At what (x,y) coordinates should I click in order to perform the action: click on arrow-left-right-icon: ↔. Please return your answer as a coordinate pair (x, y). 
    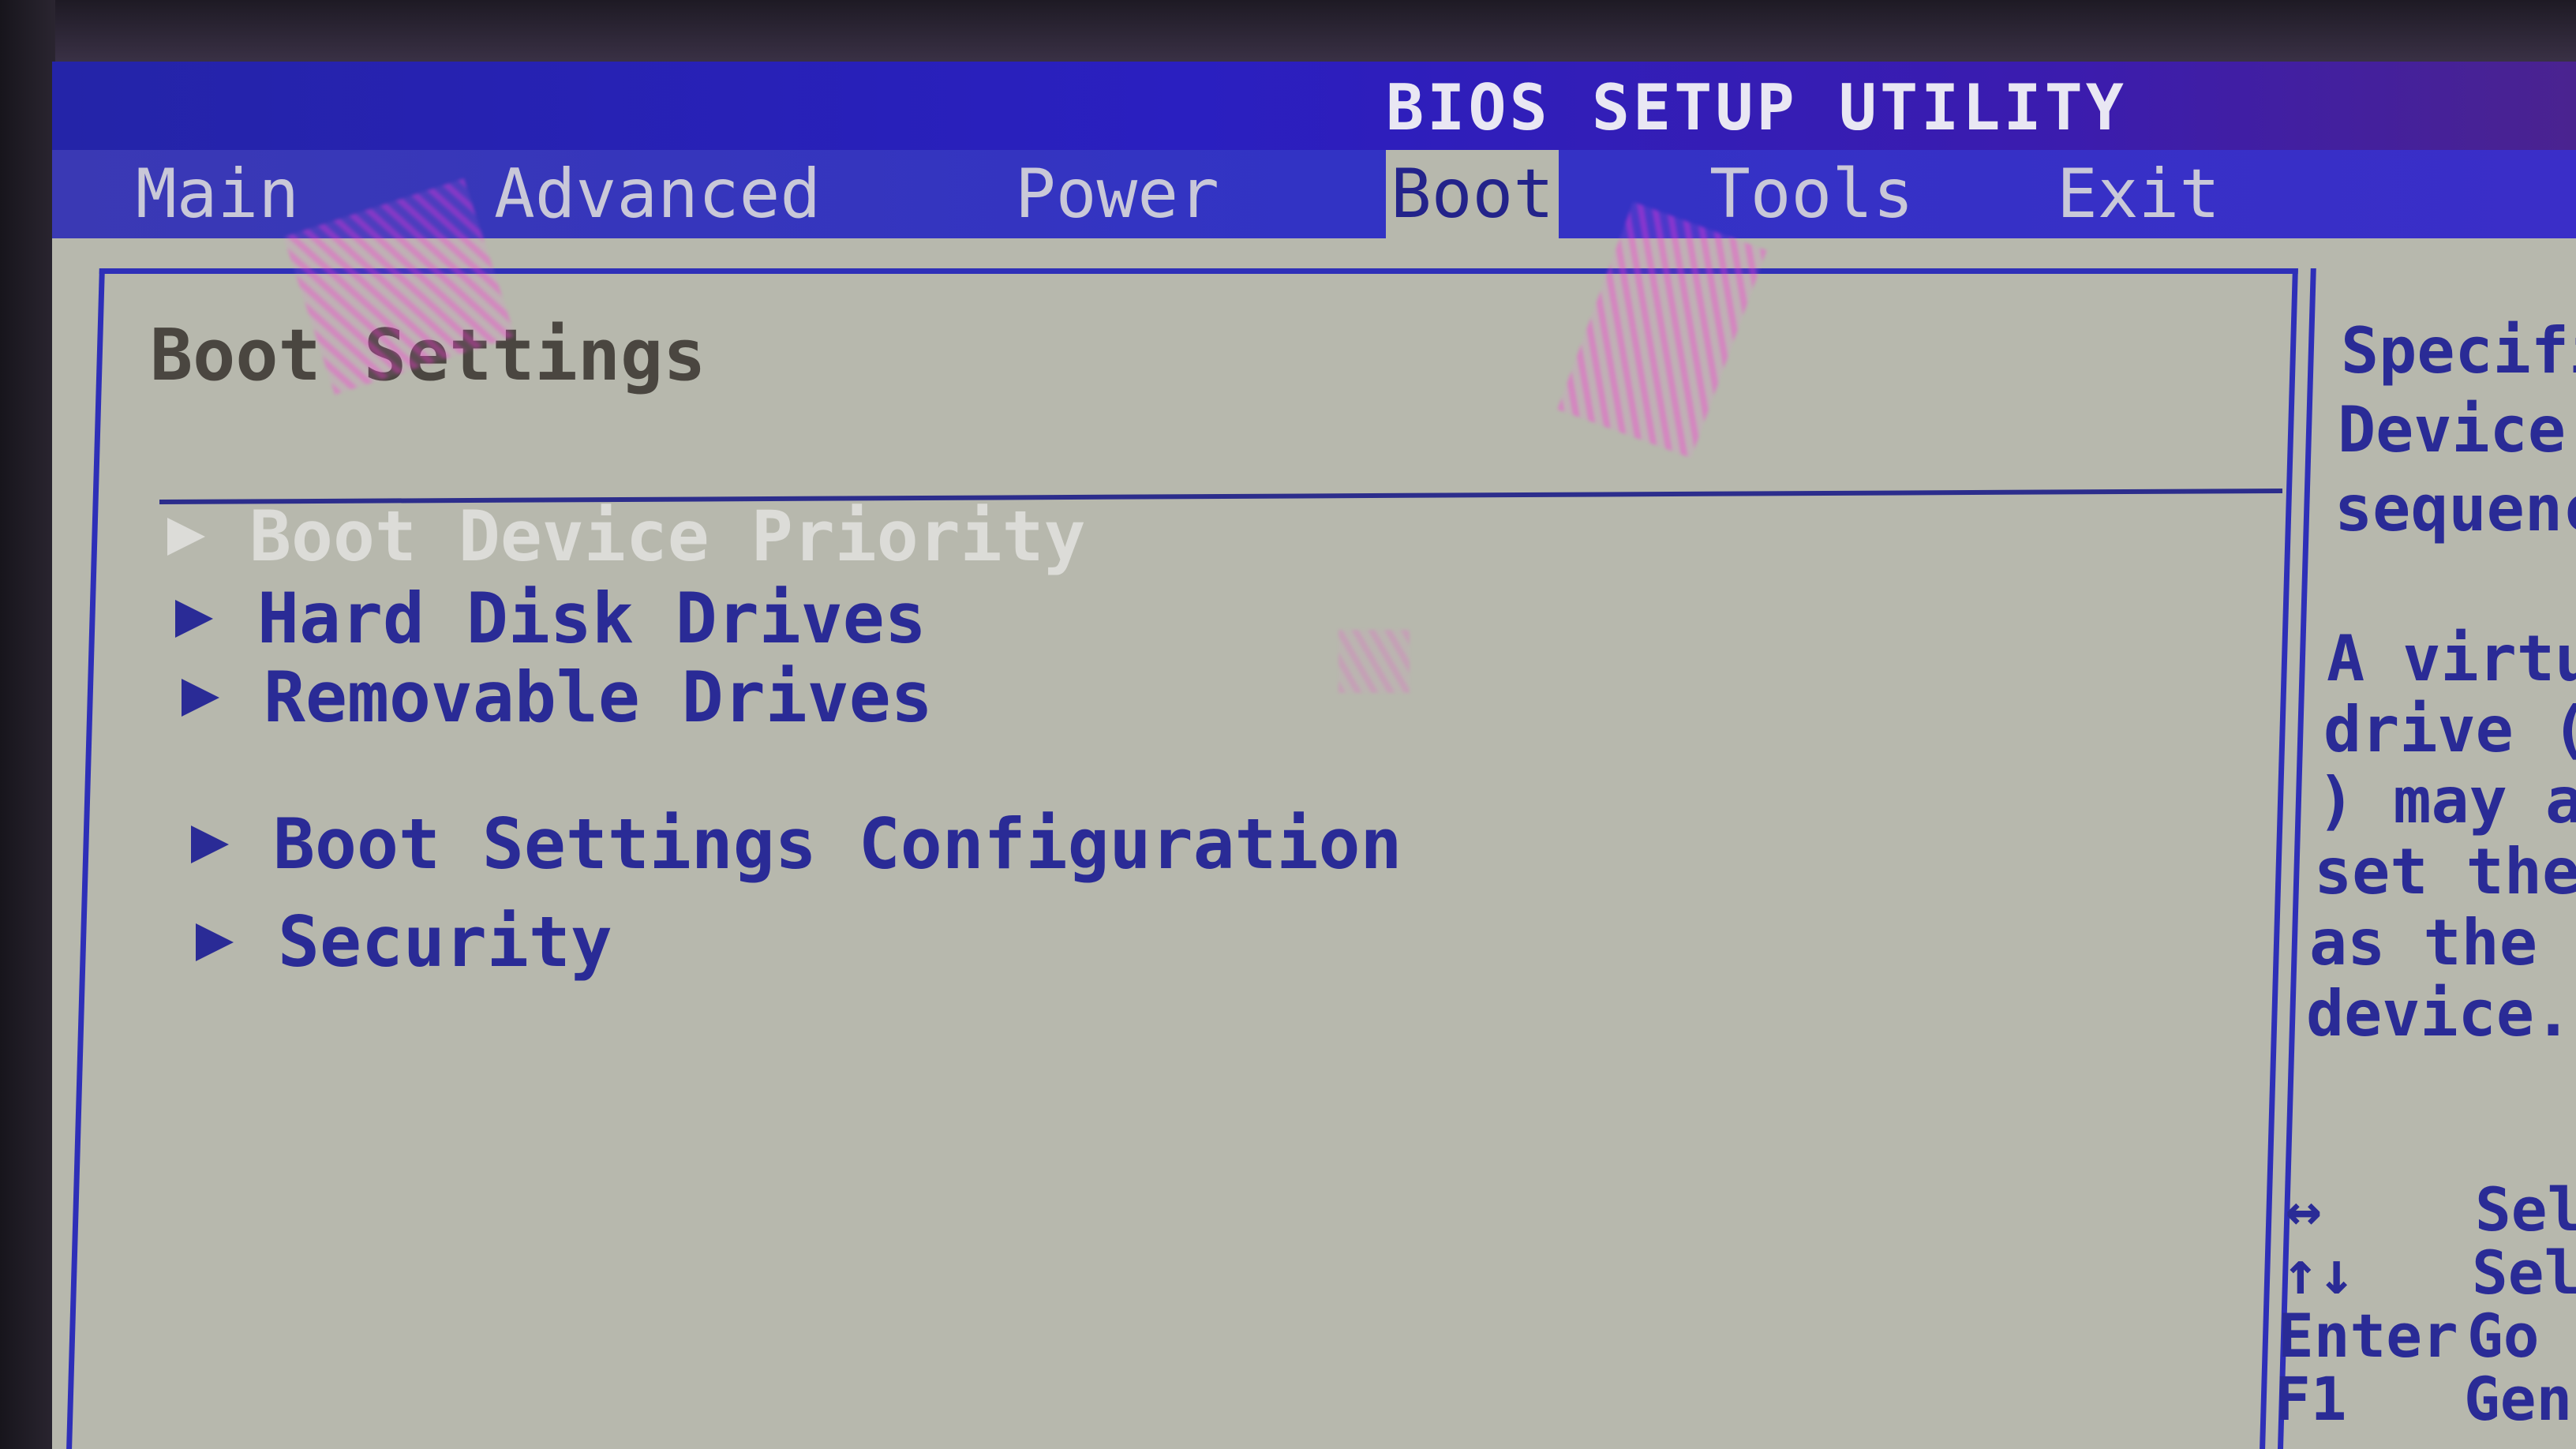
    Looking at the image, I should click on (2304, 1209).